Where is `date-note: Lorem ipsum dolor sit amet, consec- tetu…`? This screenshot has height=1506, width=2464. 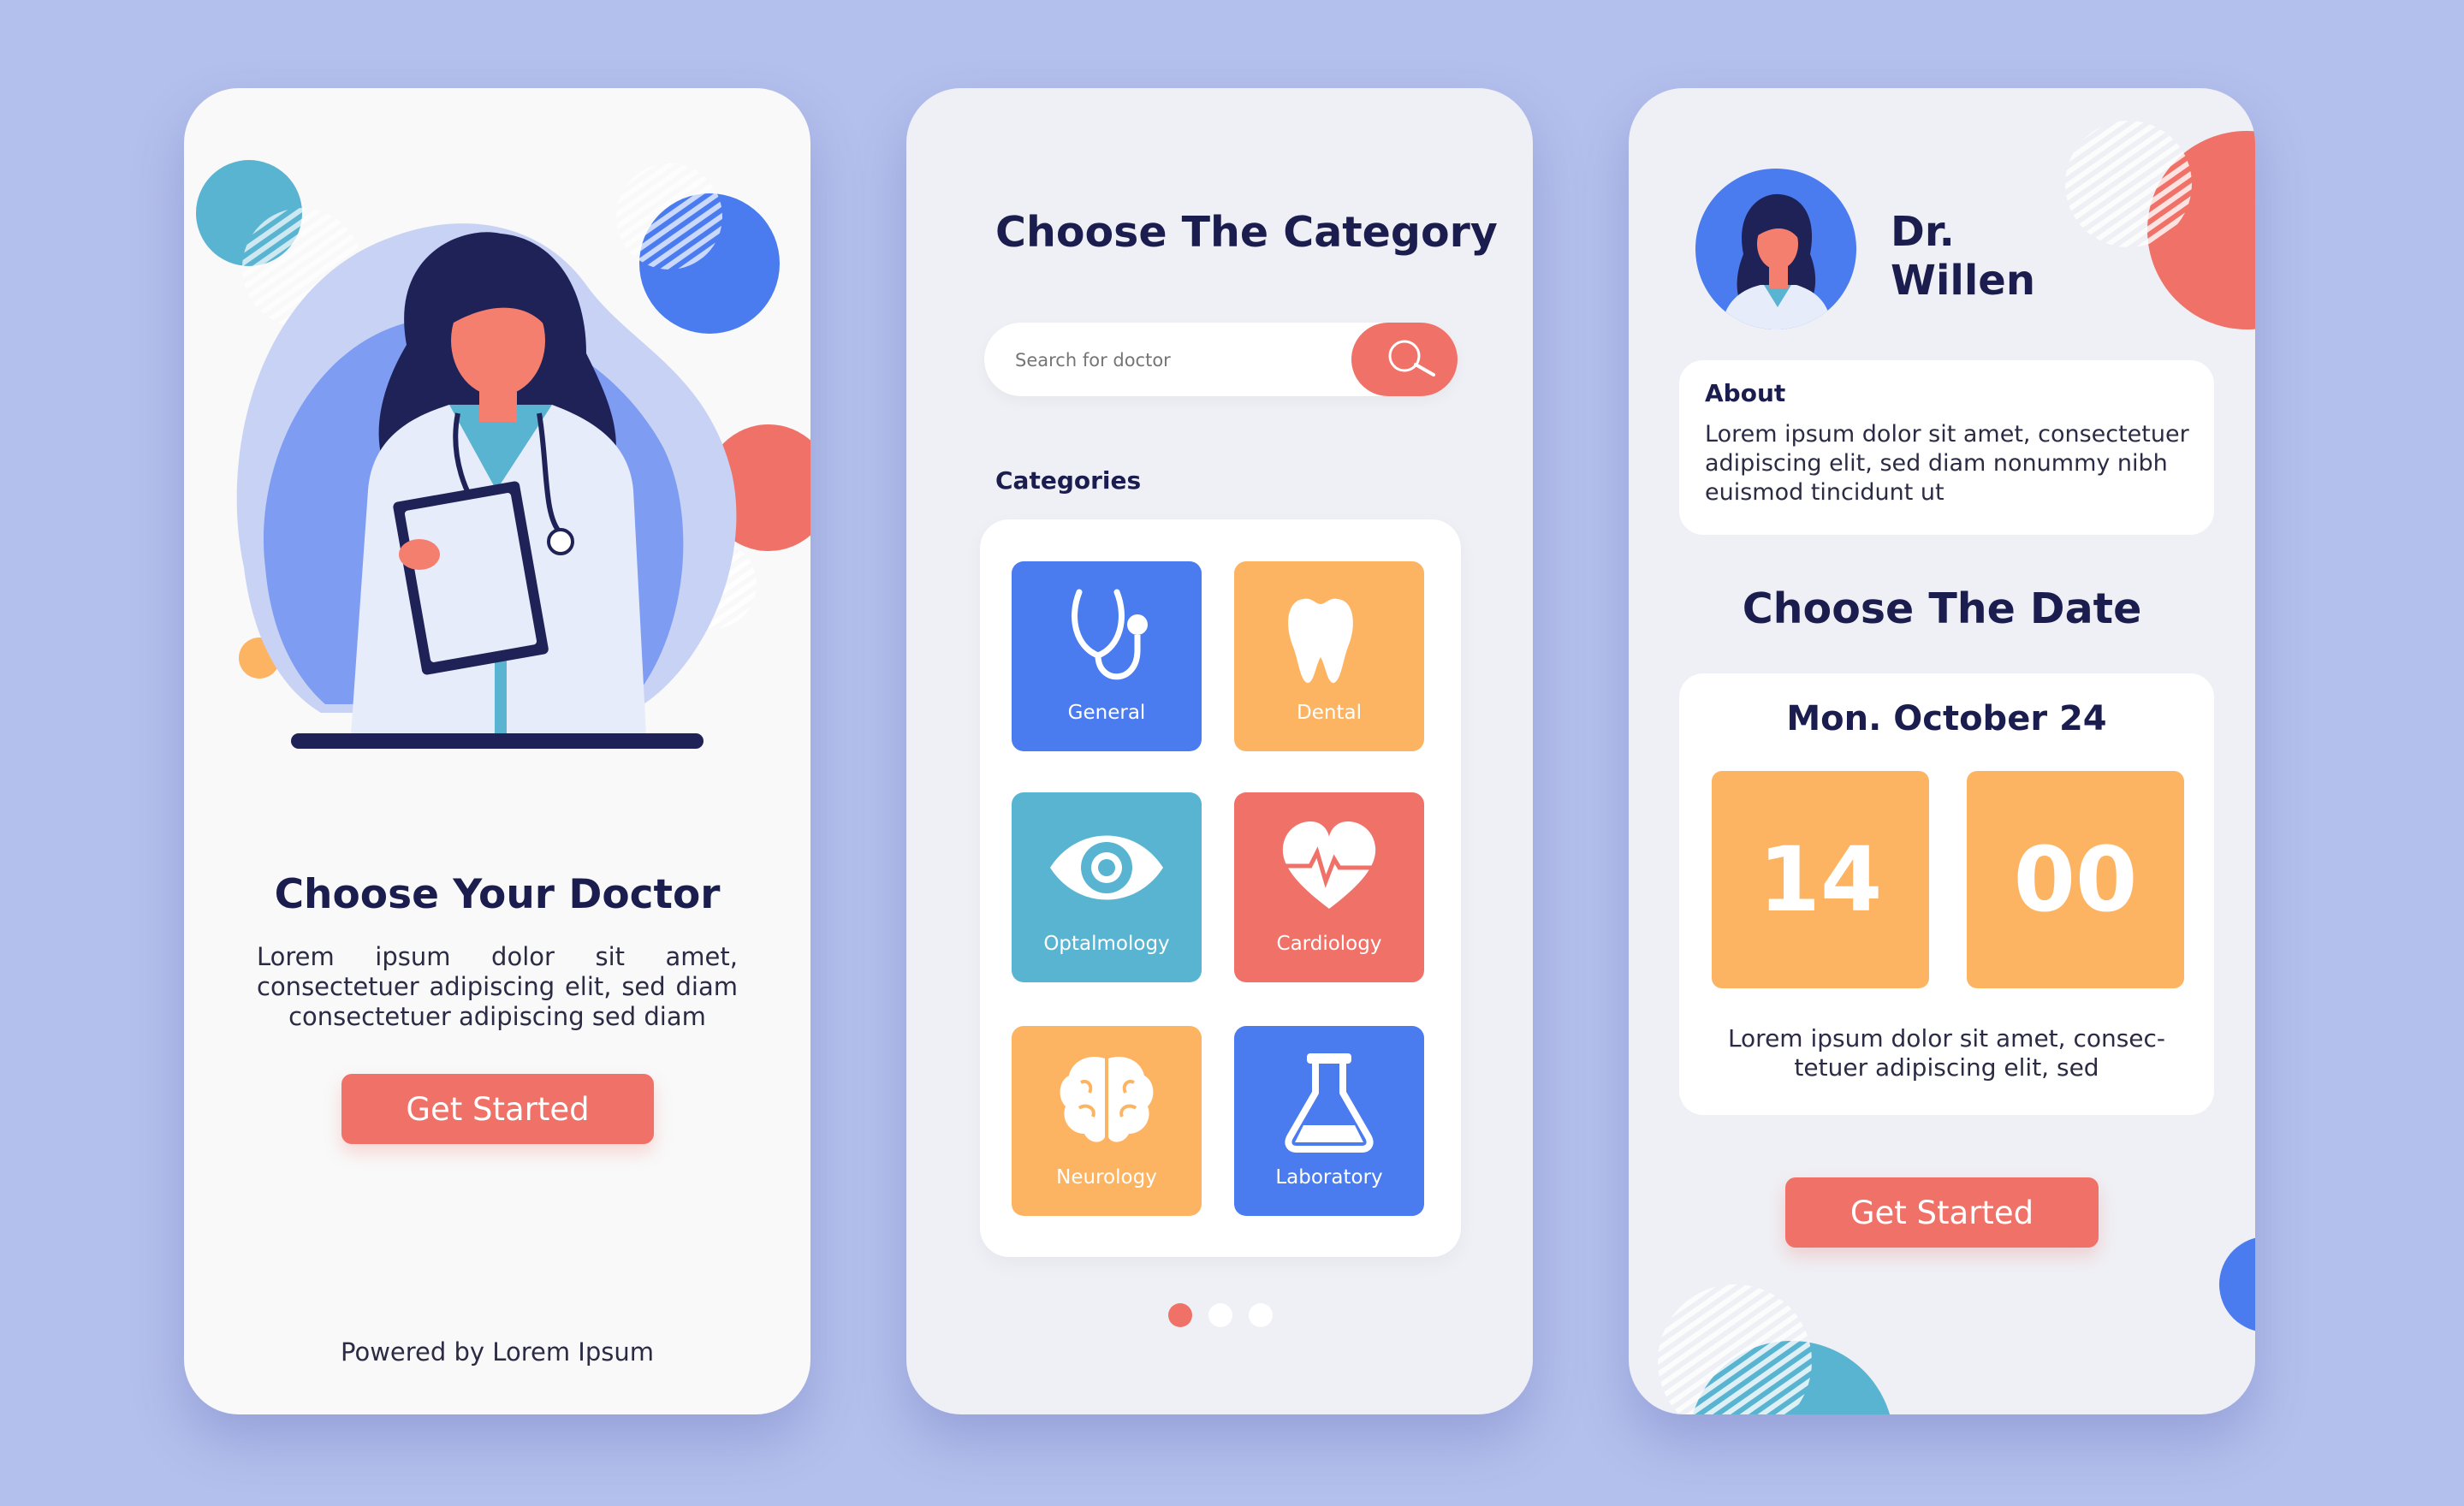 date-note: Lorem ipsum dolor sit amet, consec- tetu… is located at coordinates (1946, 1053).